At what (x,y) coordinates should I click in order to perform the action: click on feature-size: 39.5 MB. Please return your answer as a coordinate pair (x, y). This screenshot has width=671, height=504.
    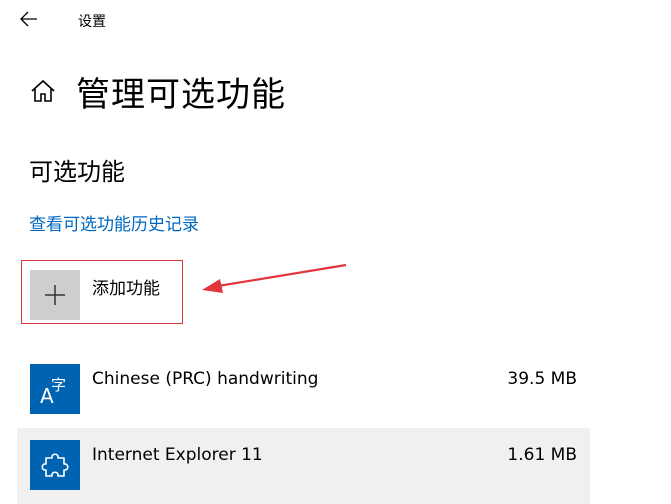
    Looking at the image, I should click on (542, 379).